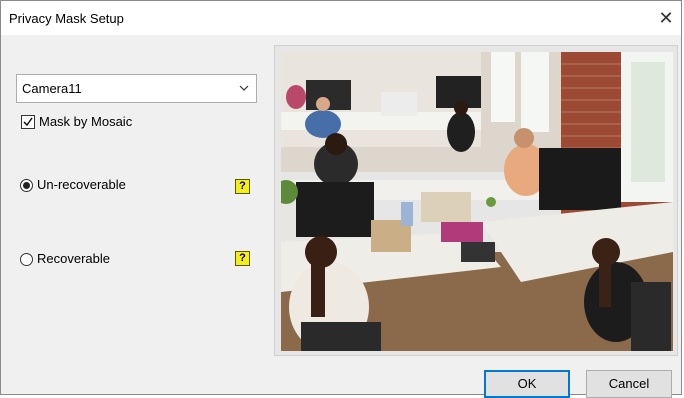 This screenshot has width=684, height=398. What do you see at coordinates (81, 184) in the screenshot?
I see `unrecoverable-label: Un-recoverable` at bounding box center [81, 184].